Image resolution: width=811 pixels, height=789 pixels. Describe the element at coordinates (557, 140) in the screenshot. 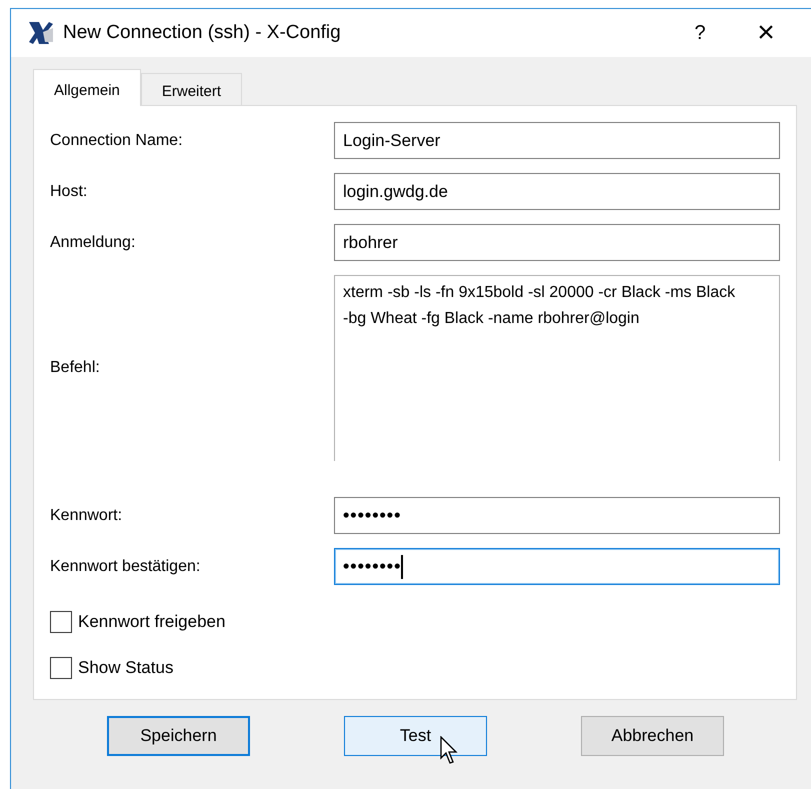

I see `text-field: Login-Server` at that location.